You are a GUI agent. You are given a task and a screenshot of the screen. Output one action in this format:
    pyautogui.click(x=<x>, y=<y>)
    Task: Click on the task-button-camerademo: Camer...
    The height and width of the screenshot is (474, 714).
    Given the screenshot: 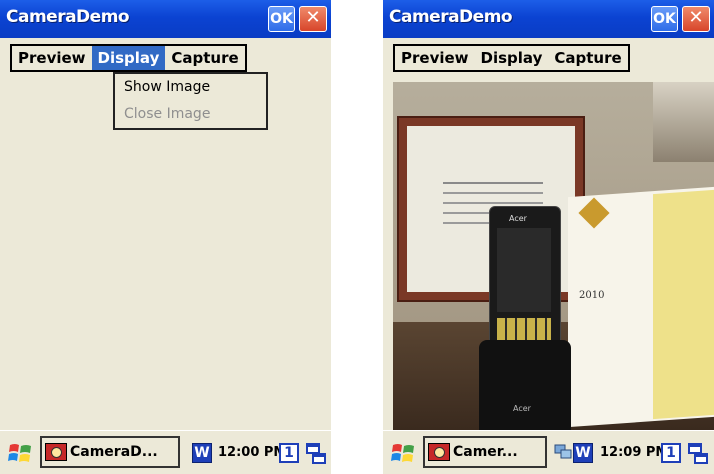 What is the action you would take?
    pyautogui.click(x=485, y=452)
    